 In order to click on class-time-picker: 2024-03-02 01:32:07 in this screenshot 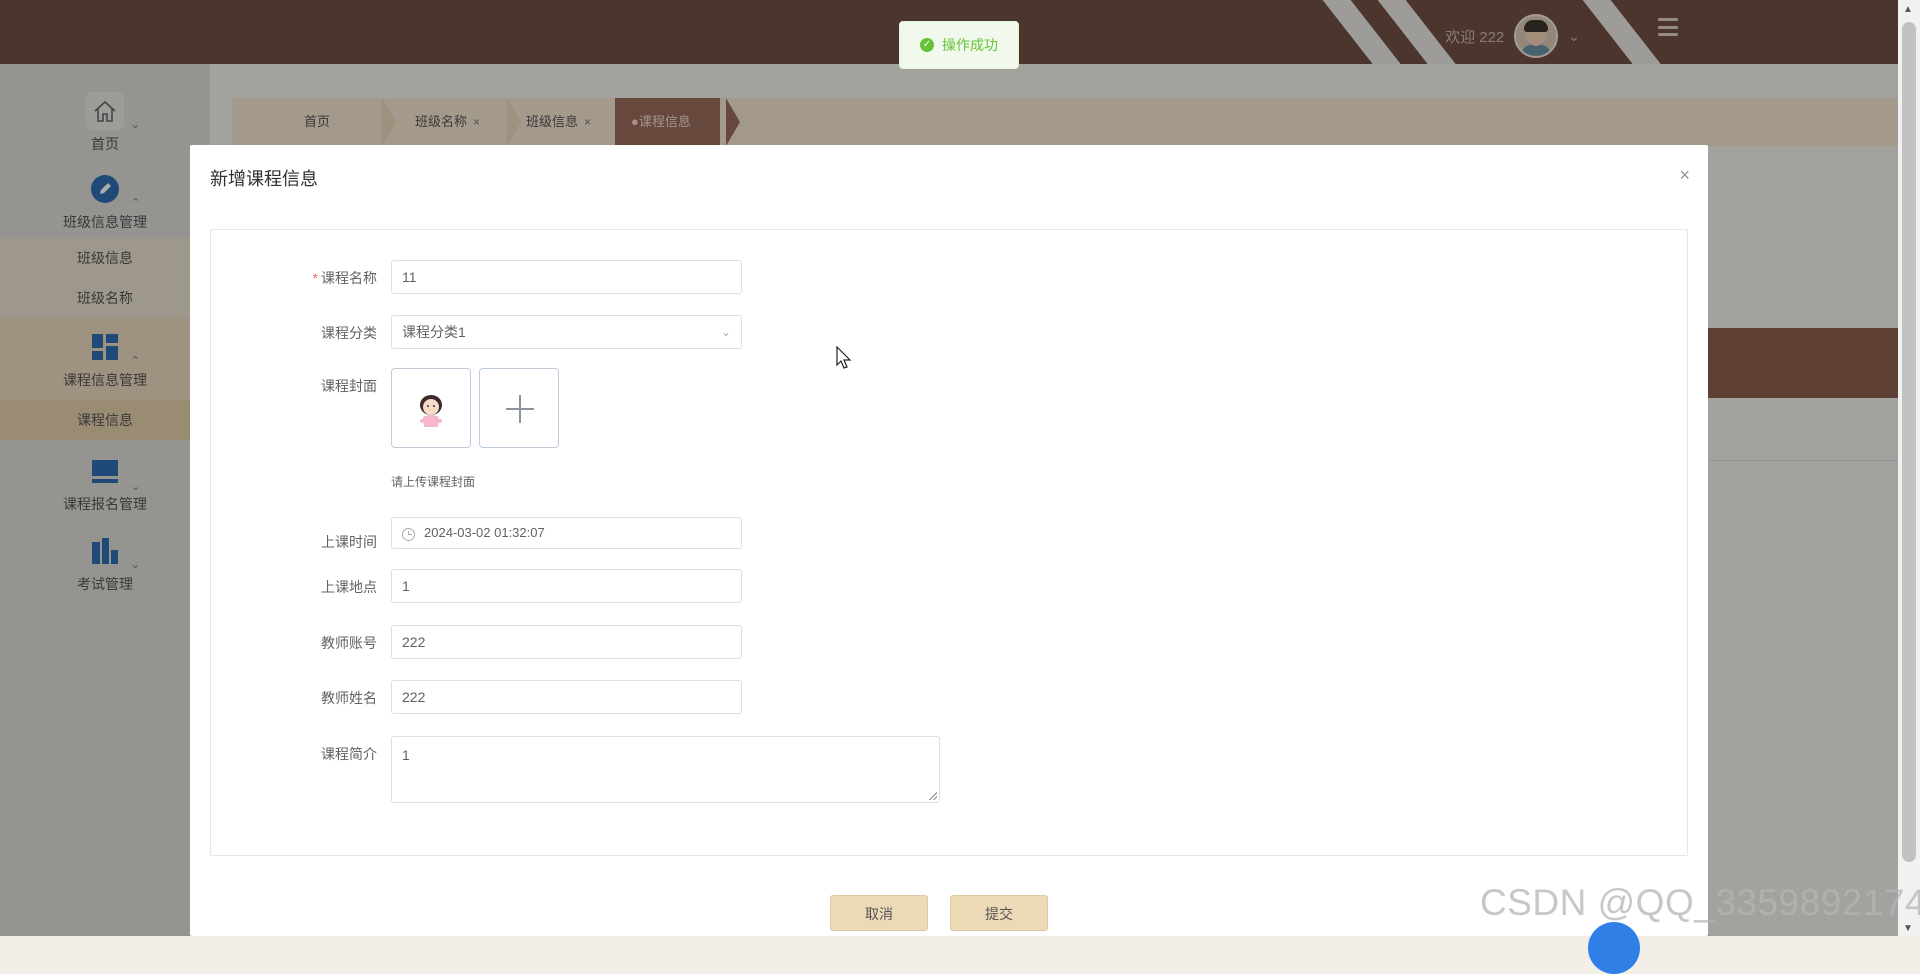, I will do `click(566, 533)`.